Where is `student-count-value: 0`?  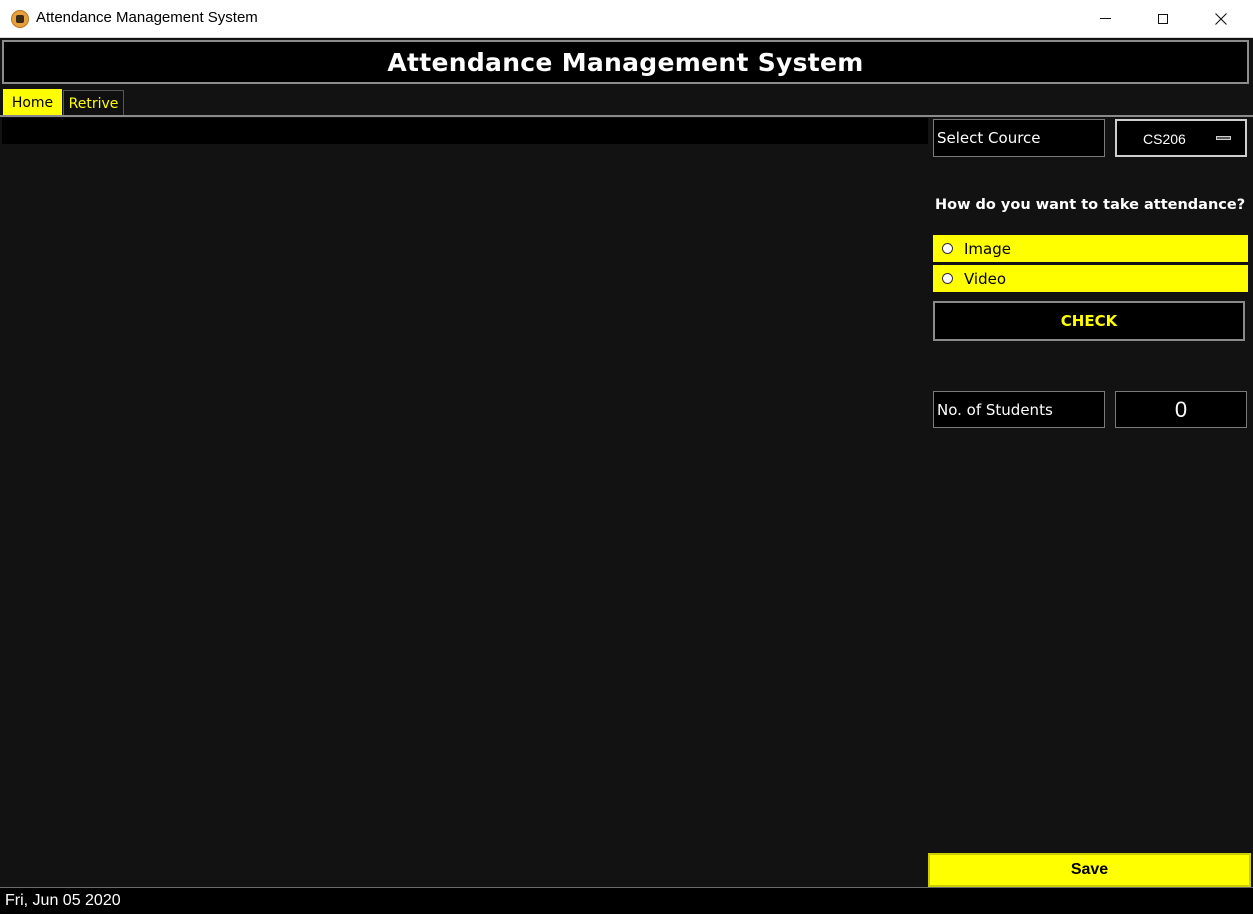
student-count-value: 0 is located at coordinates (1181, 409).